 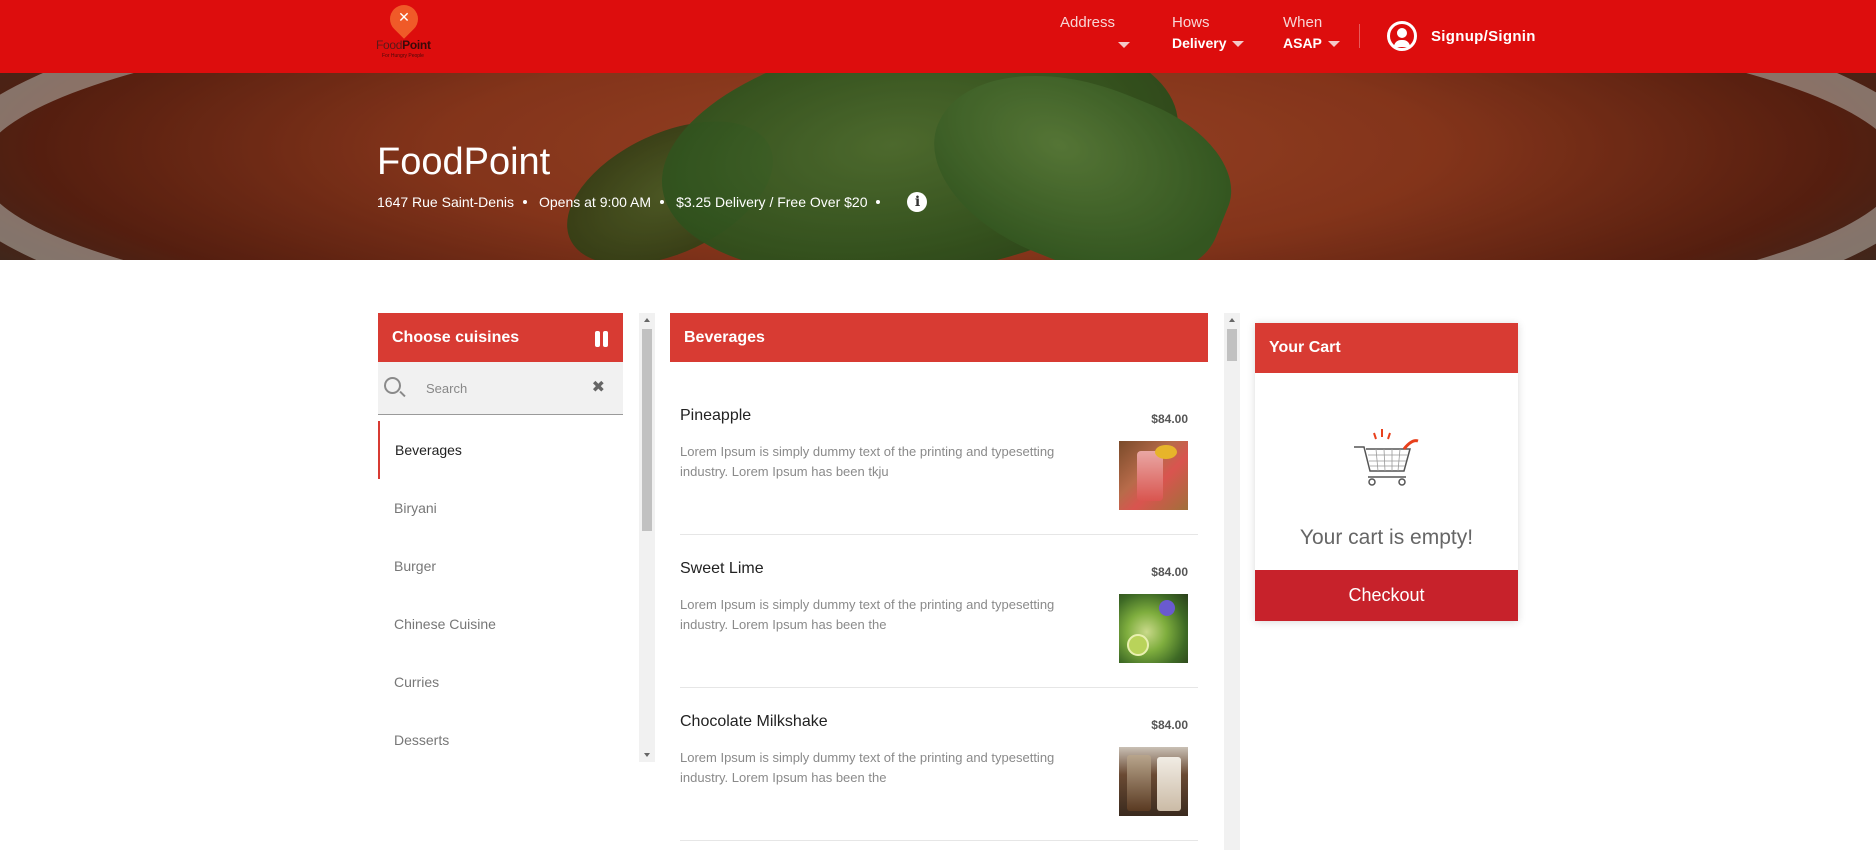 I want to click on cuisine-search: ✖, so click(x=500, y=388).